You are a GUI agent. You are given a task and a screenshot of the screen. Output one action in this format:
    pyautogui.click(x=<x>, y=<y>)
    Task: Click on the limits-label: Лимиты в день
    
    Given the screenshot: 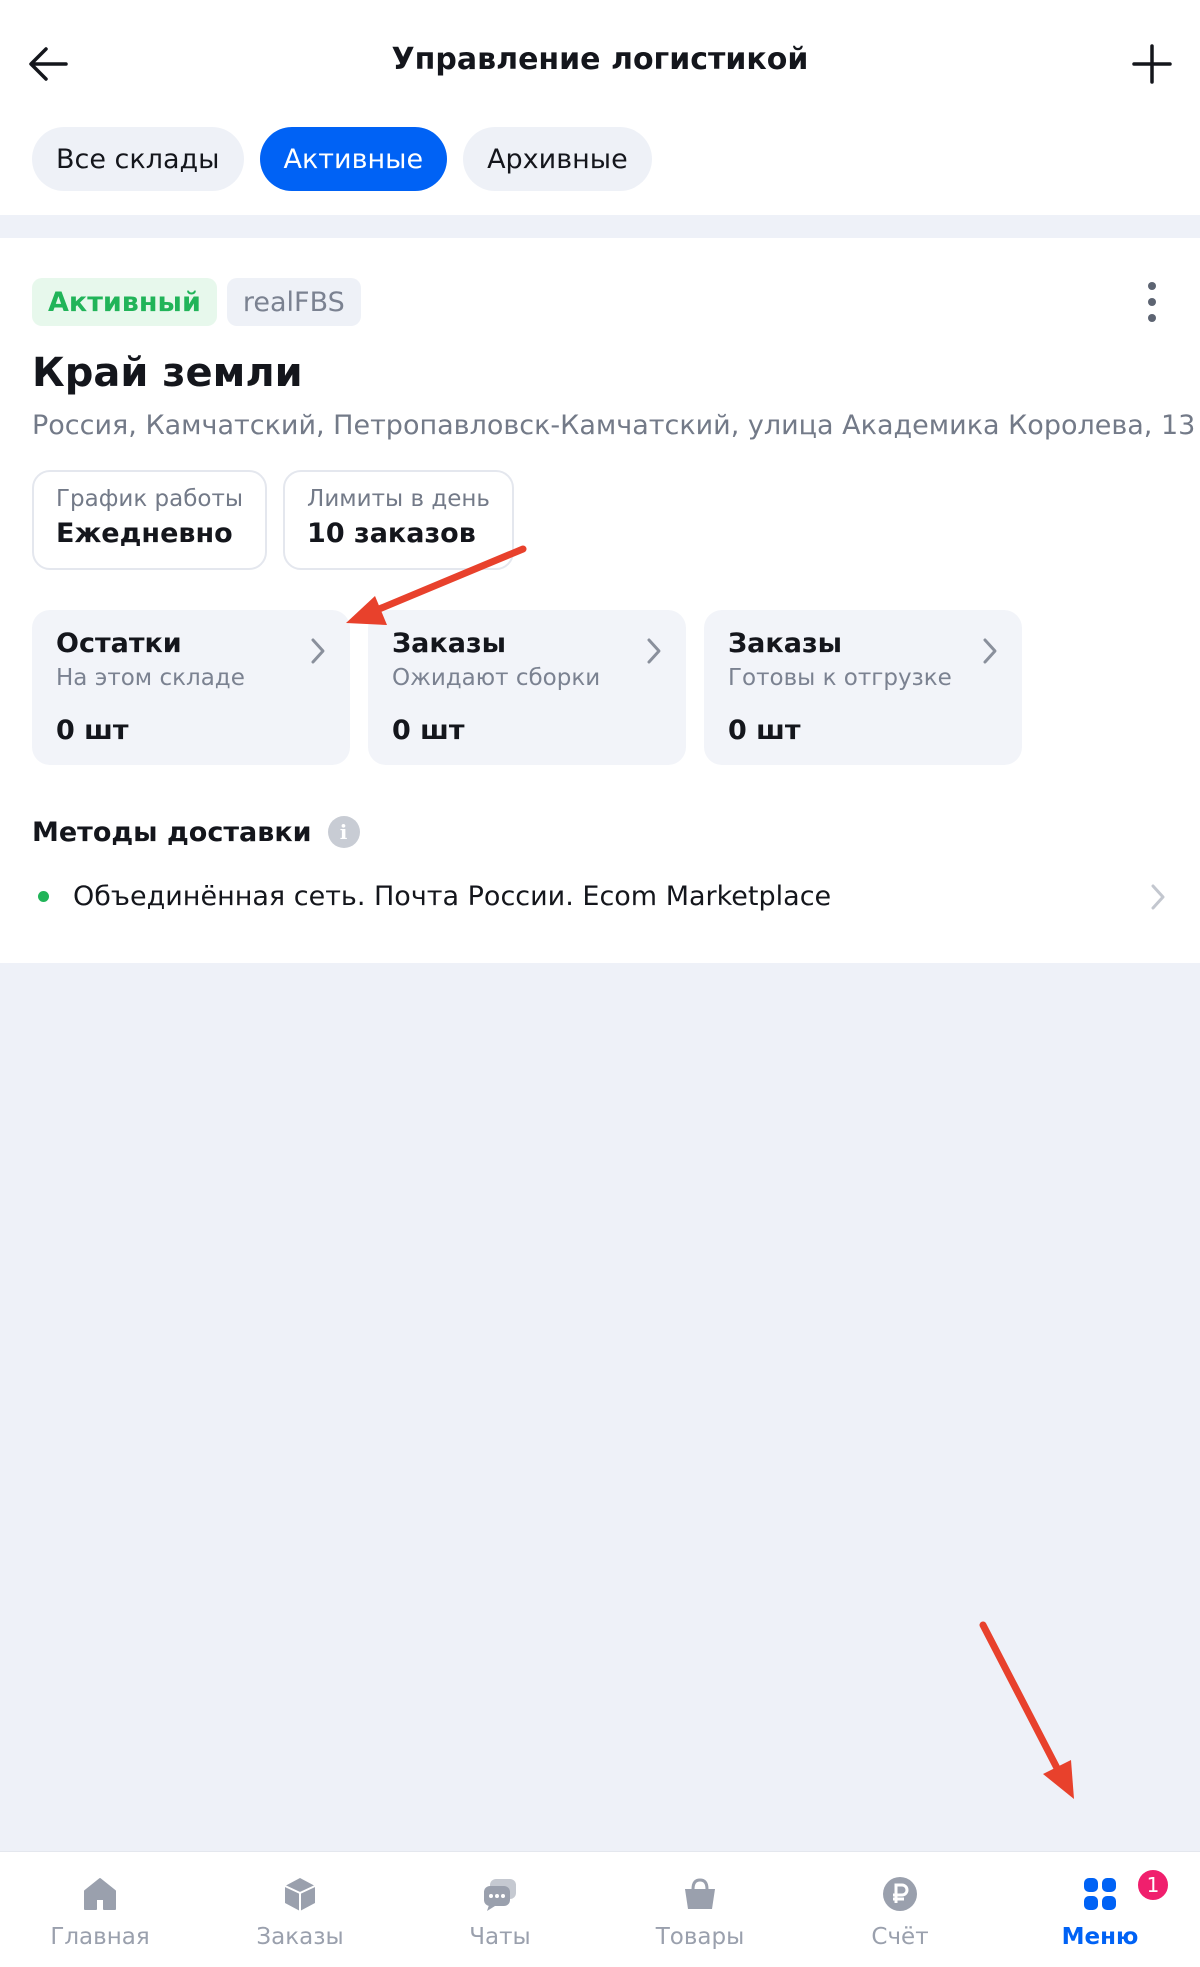 What is the action you would take?
    pyautogui.click(x=398, y=499)
    